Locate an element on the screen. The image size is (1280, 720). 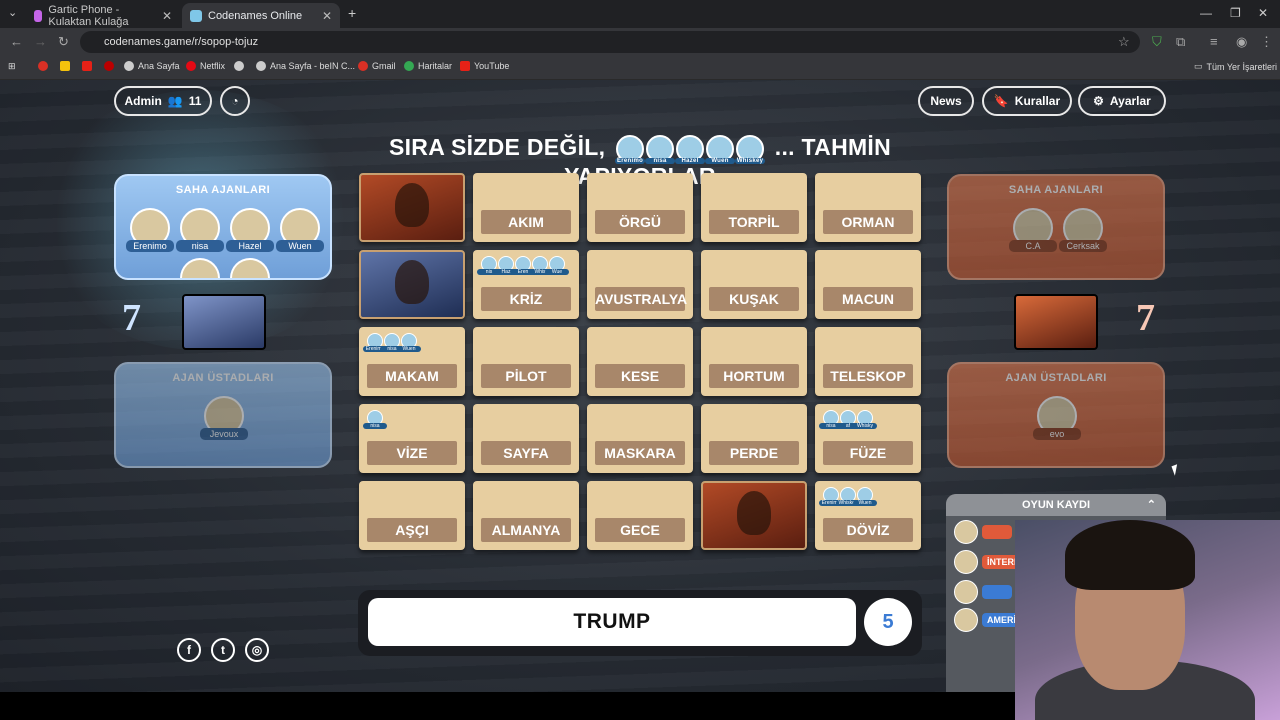
gmail-icon is located at coordinates (43, 66).